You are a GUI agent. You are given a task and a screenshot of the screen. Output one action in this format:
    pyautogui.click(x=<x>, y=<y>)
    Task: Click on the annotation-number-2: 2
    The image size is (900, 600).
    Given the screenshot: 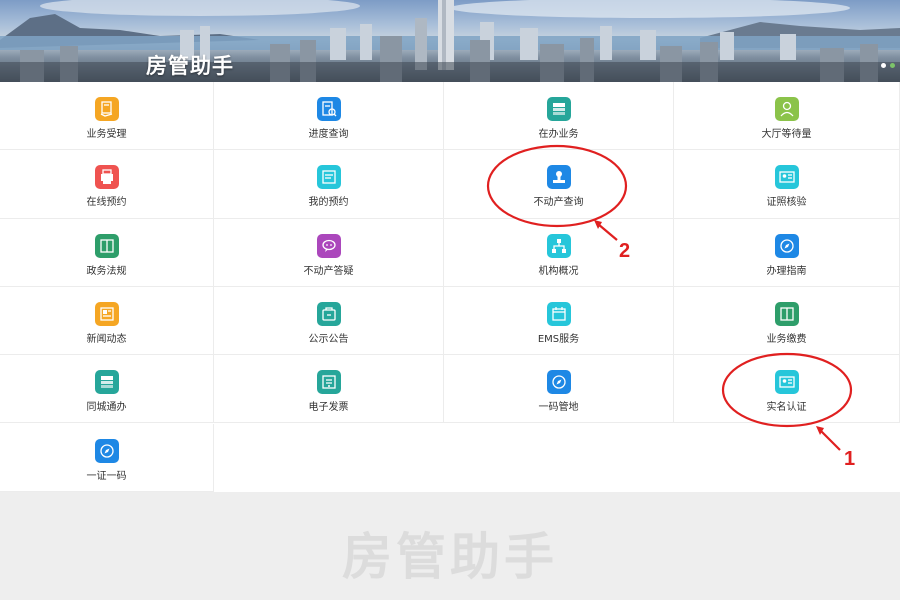 What is the action you would take?
    pyautogui.click(x=625, y=251)
    